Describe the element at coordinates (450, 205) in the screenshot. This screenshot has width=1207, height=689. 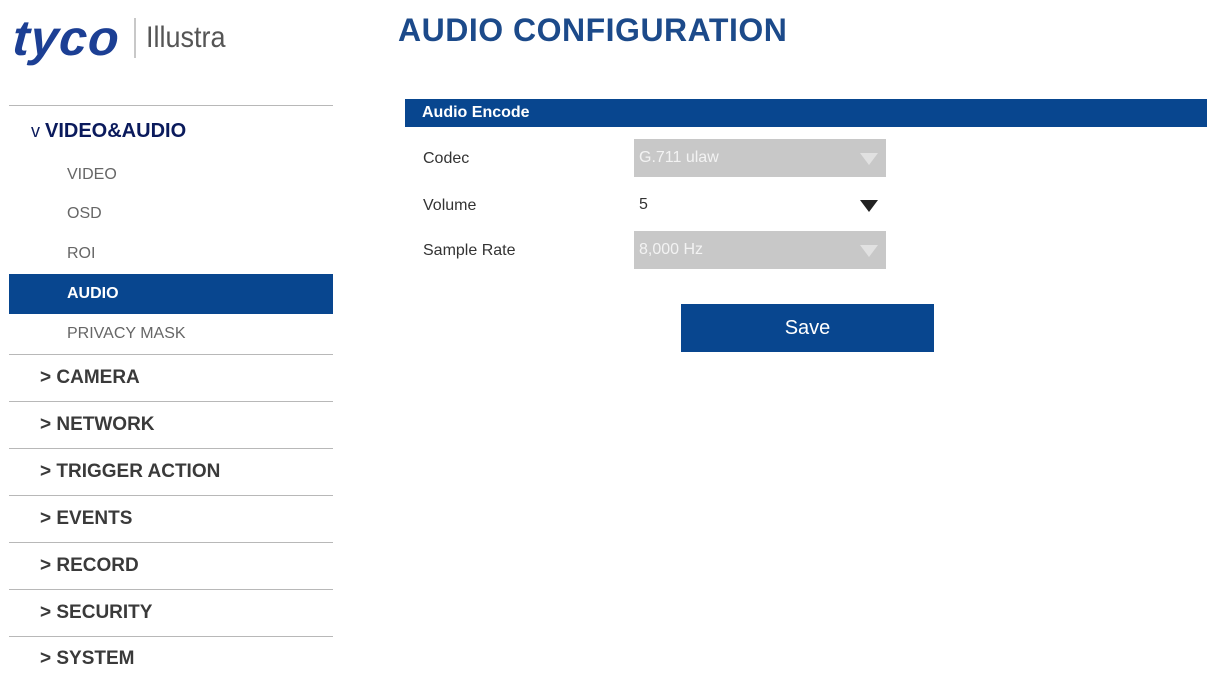
I see `volume-label: Volume` at that location.